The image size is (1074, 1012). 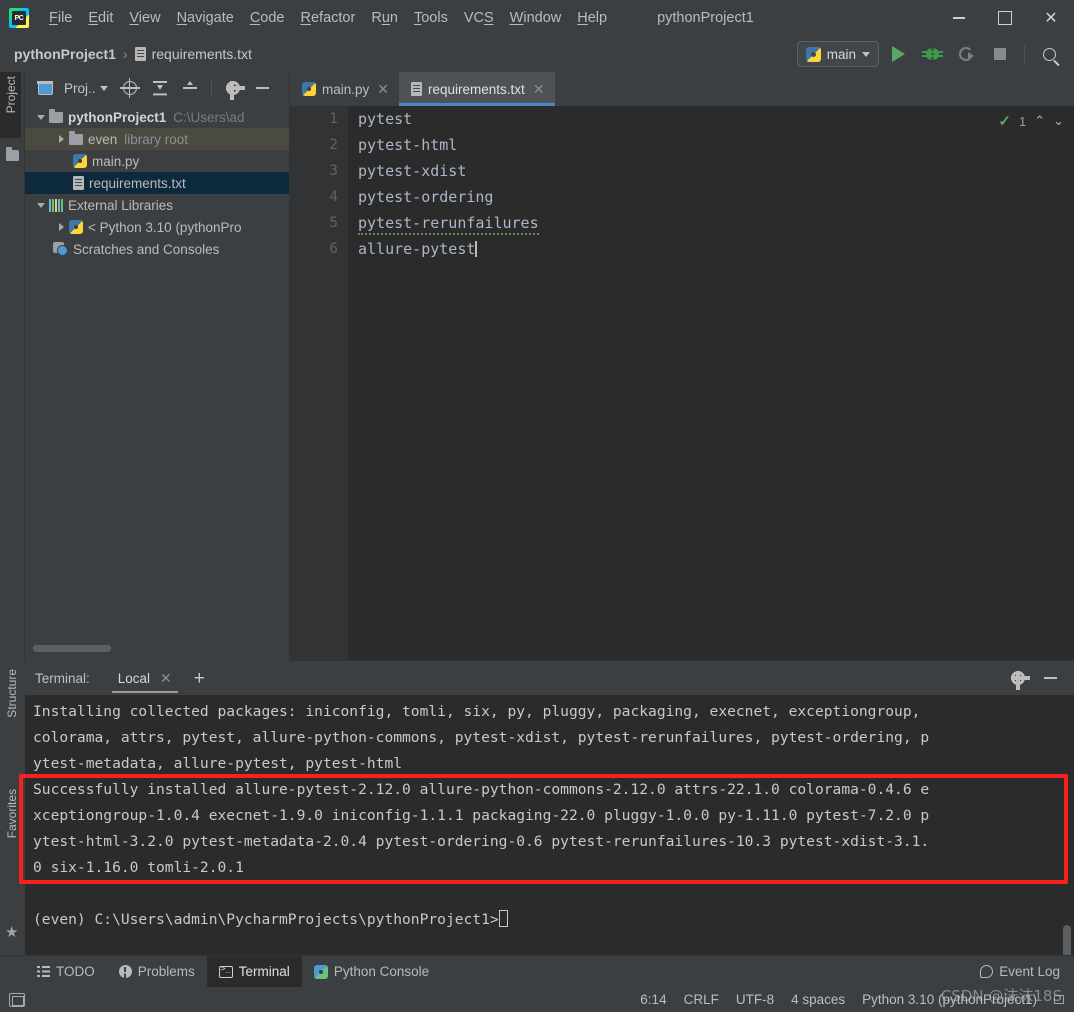 What do you see at coordinates (328, 18) in the screenshot?
I see `menu-item-refactor: Refactor` at bounding box center [328, 18].